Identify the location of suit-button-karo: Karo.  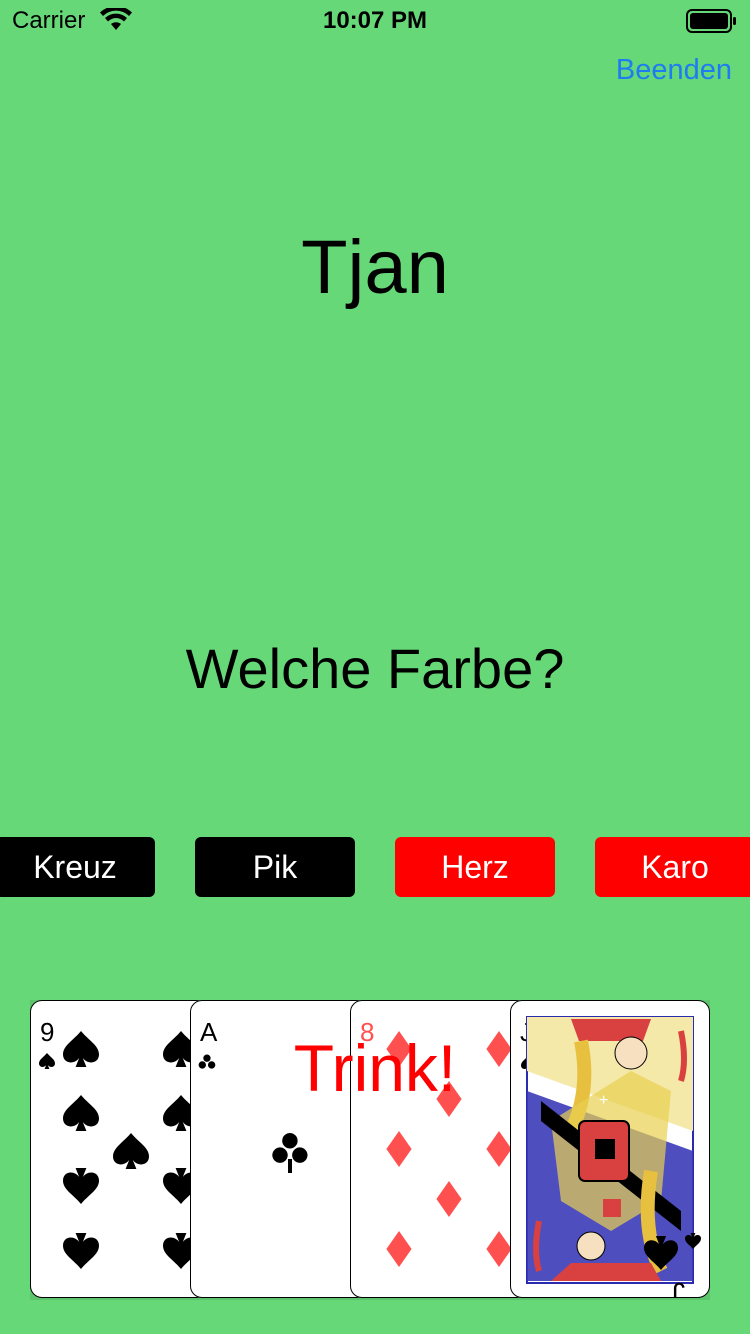
(672, 867).